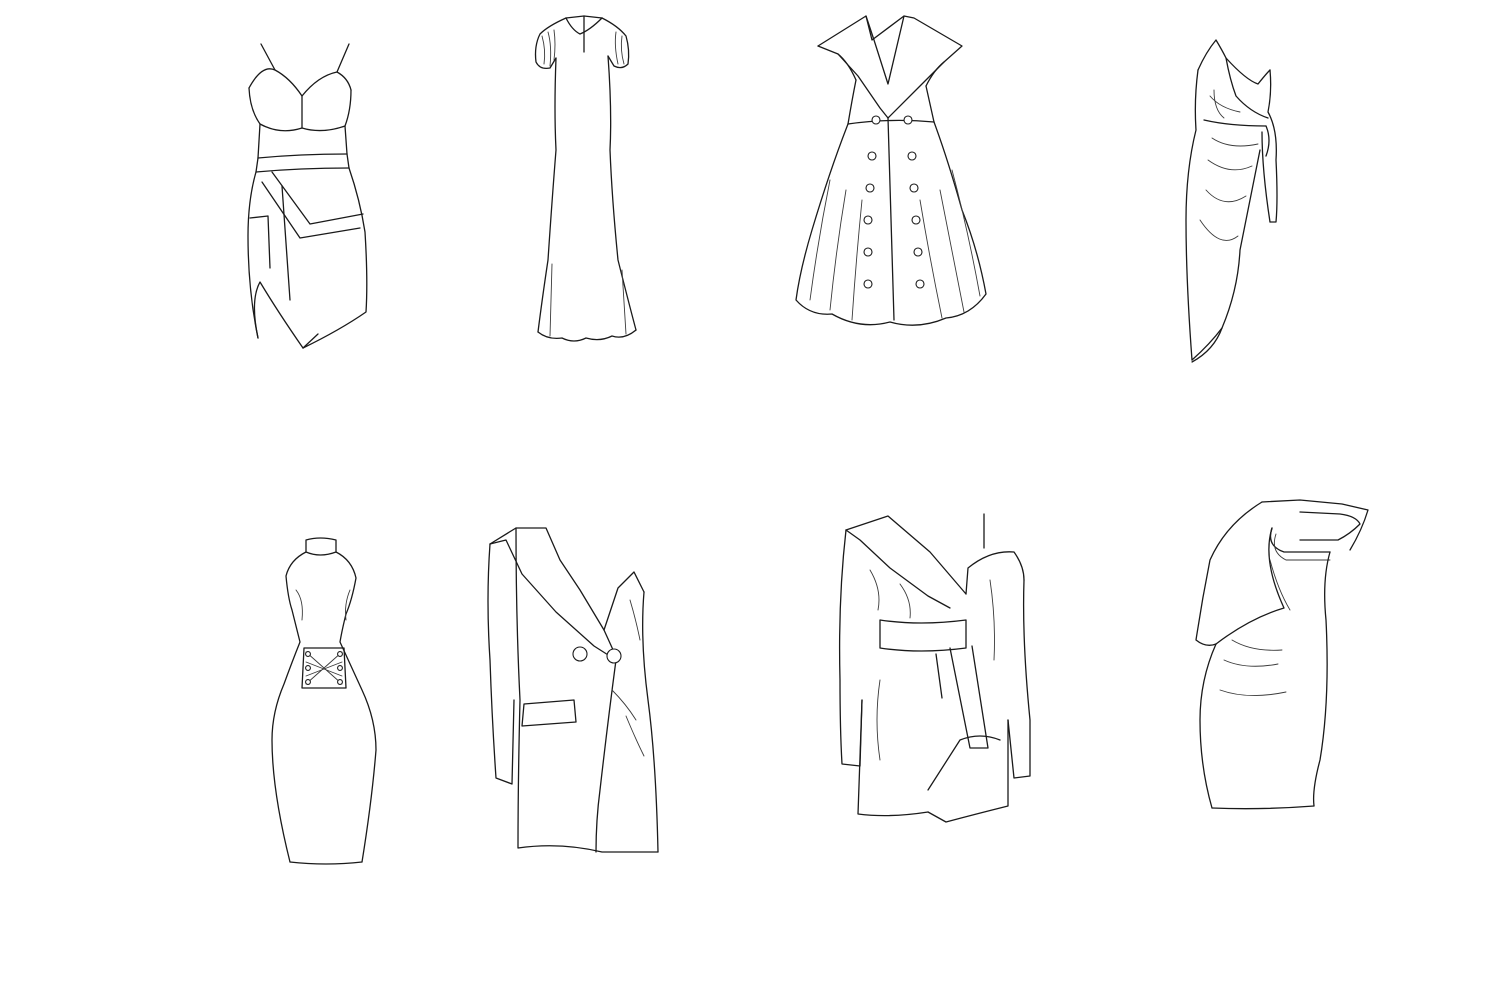 Image resolution: width=1500 pixels, height=1000 pixels. I want to click on ruffle-one-shoulder-dress-icon, so click(1282, 654).